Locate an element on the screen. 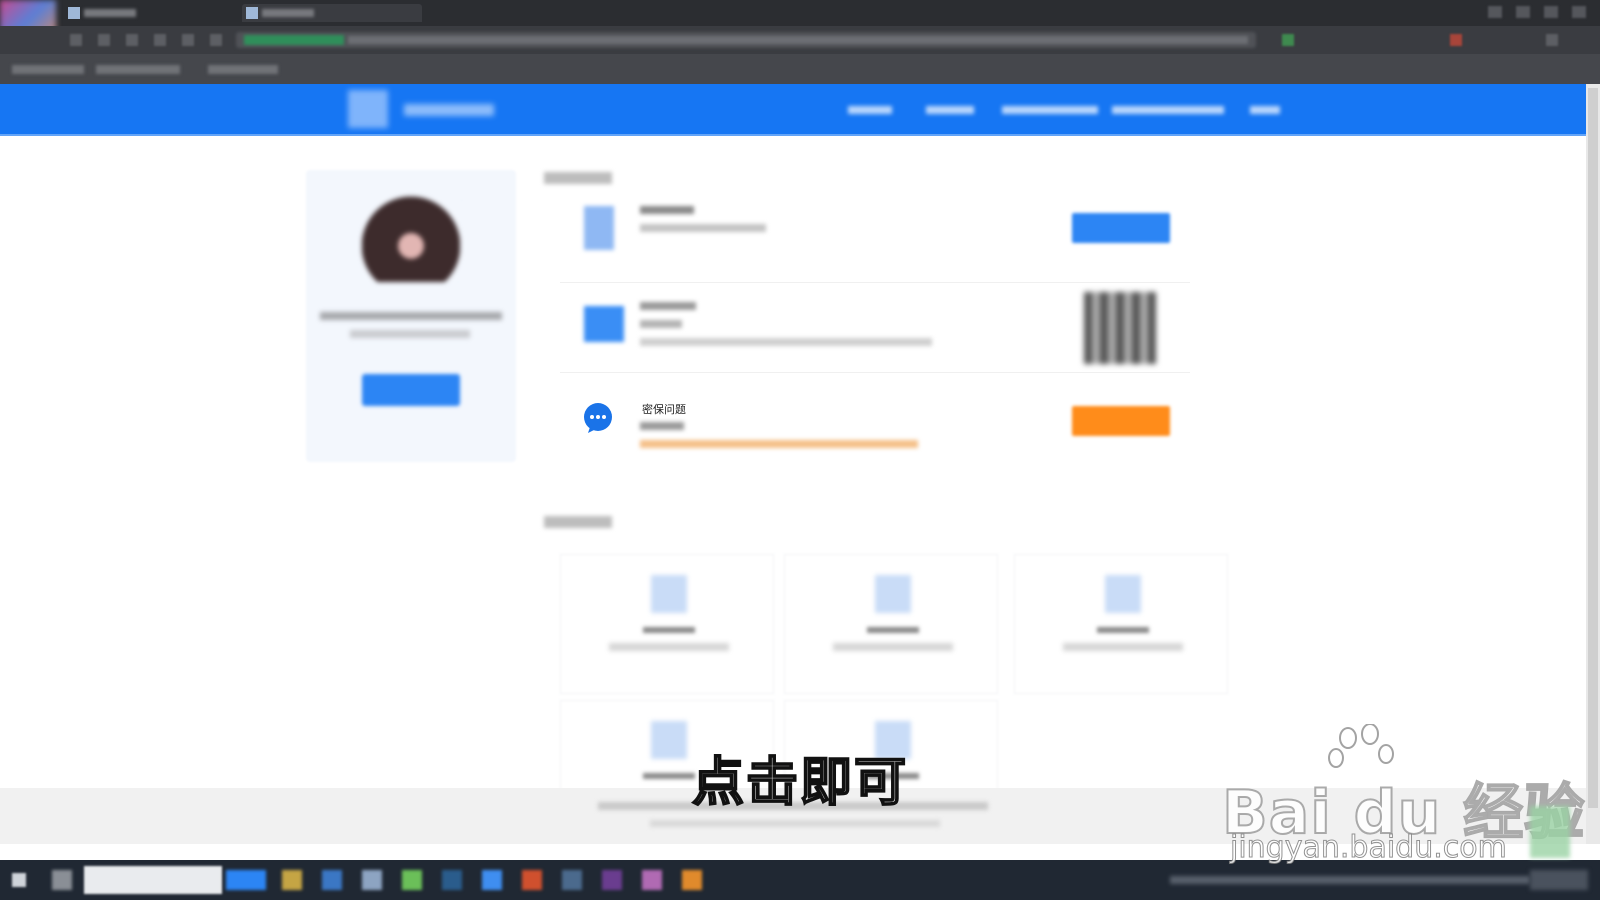 The height and width of the screenshot is (900, 1600). browser-tabbar is located at coordinates (800, 26).